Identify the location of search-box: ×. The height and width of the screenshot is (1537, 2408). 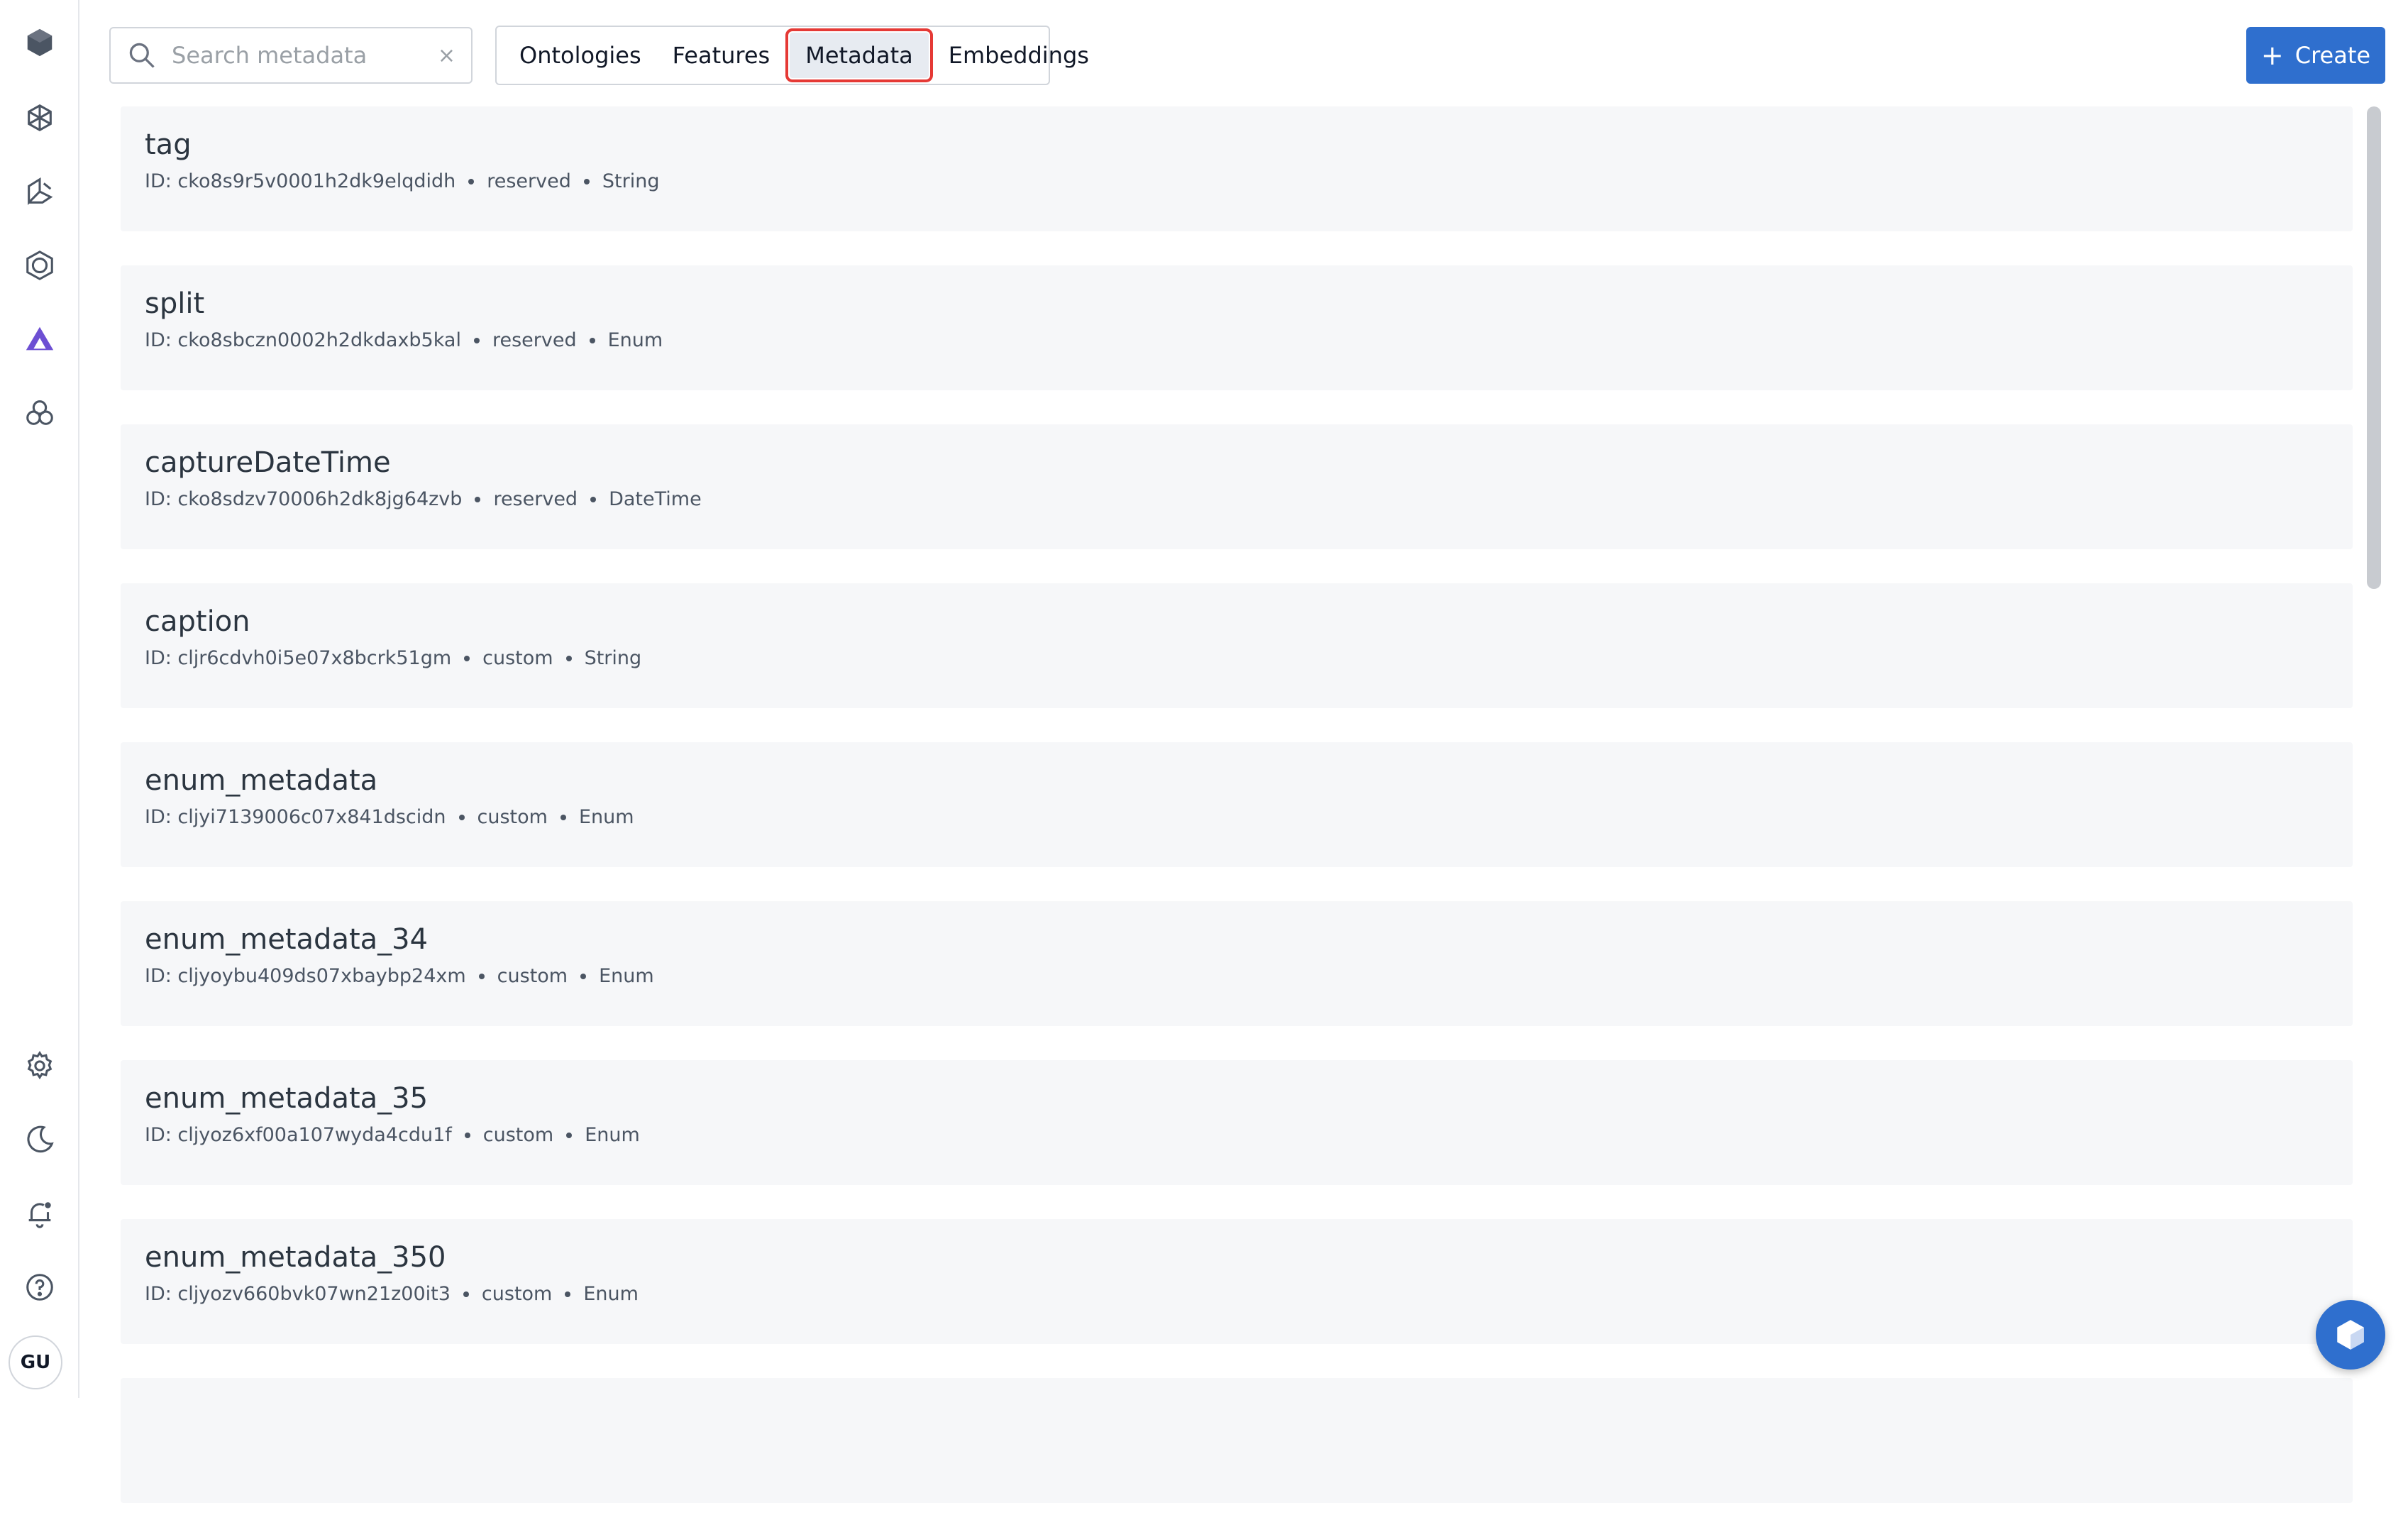
(291, 55).